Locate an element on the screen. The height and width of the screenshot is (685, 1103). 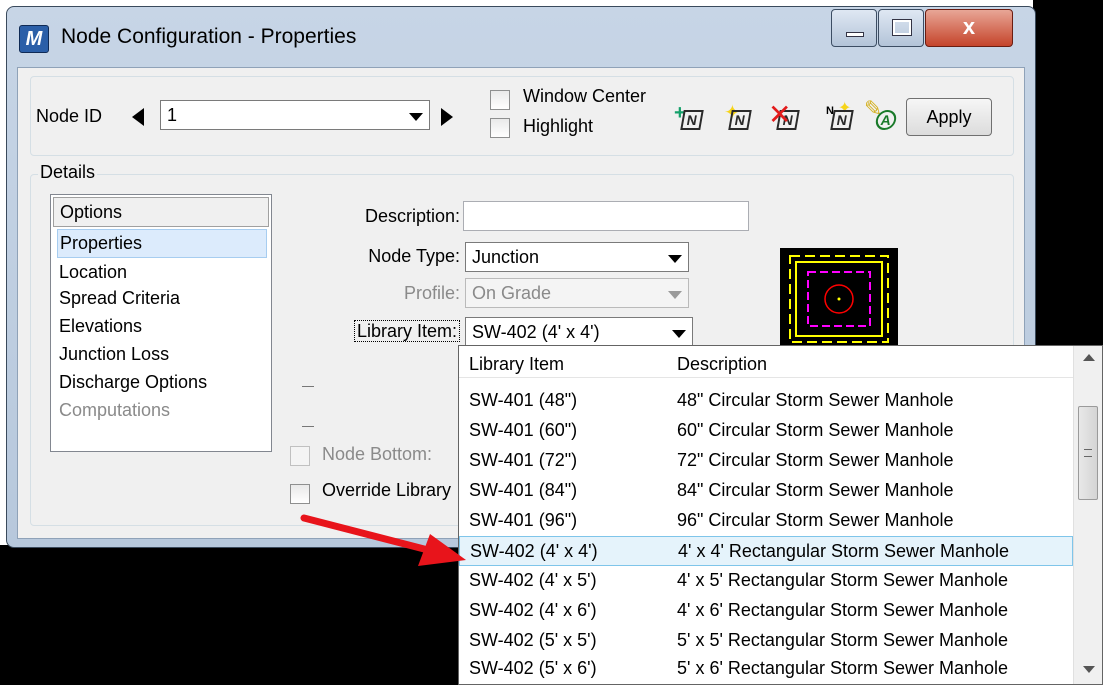
next-node-arrow-icon is located at coordinates (447, 117).